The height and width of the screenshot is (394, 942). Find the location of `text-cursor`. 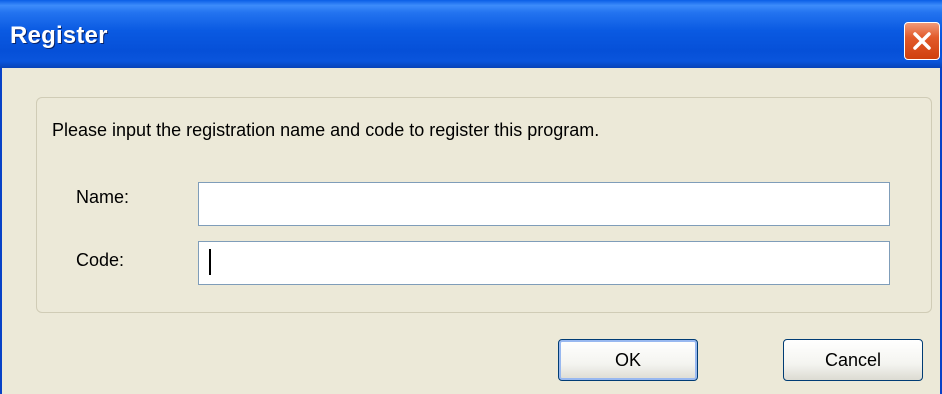

text-cursor is located at coordinates (210, 262).